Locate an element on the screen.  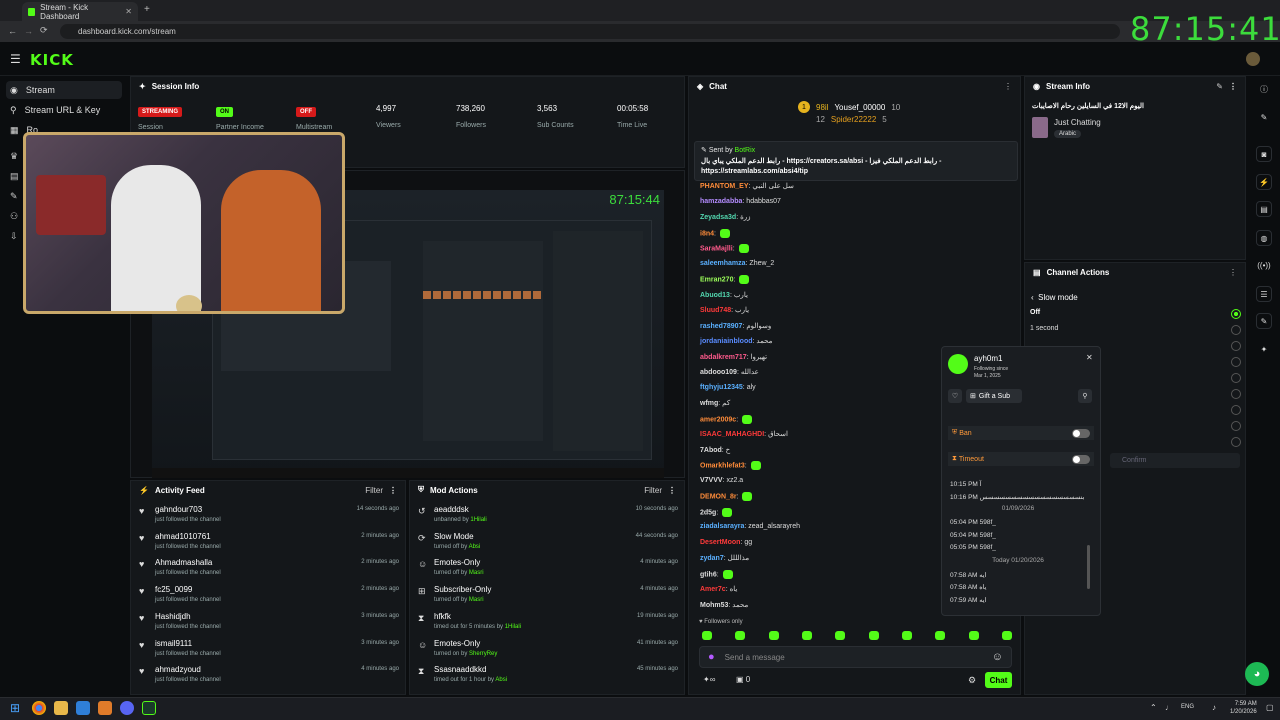
chat-username: Mohm53 is located at coordinates (714, 605).